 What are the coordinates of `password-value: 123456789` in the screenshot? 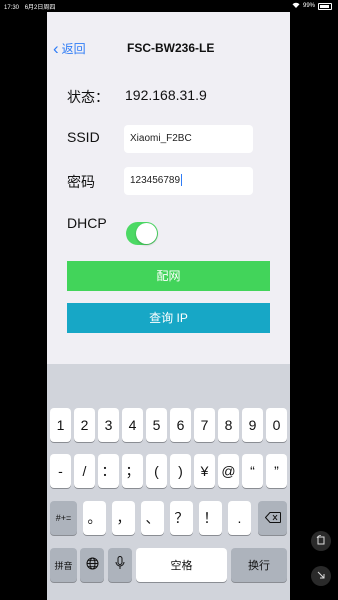 It's located at (155, 180).